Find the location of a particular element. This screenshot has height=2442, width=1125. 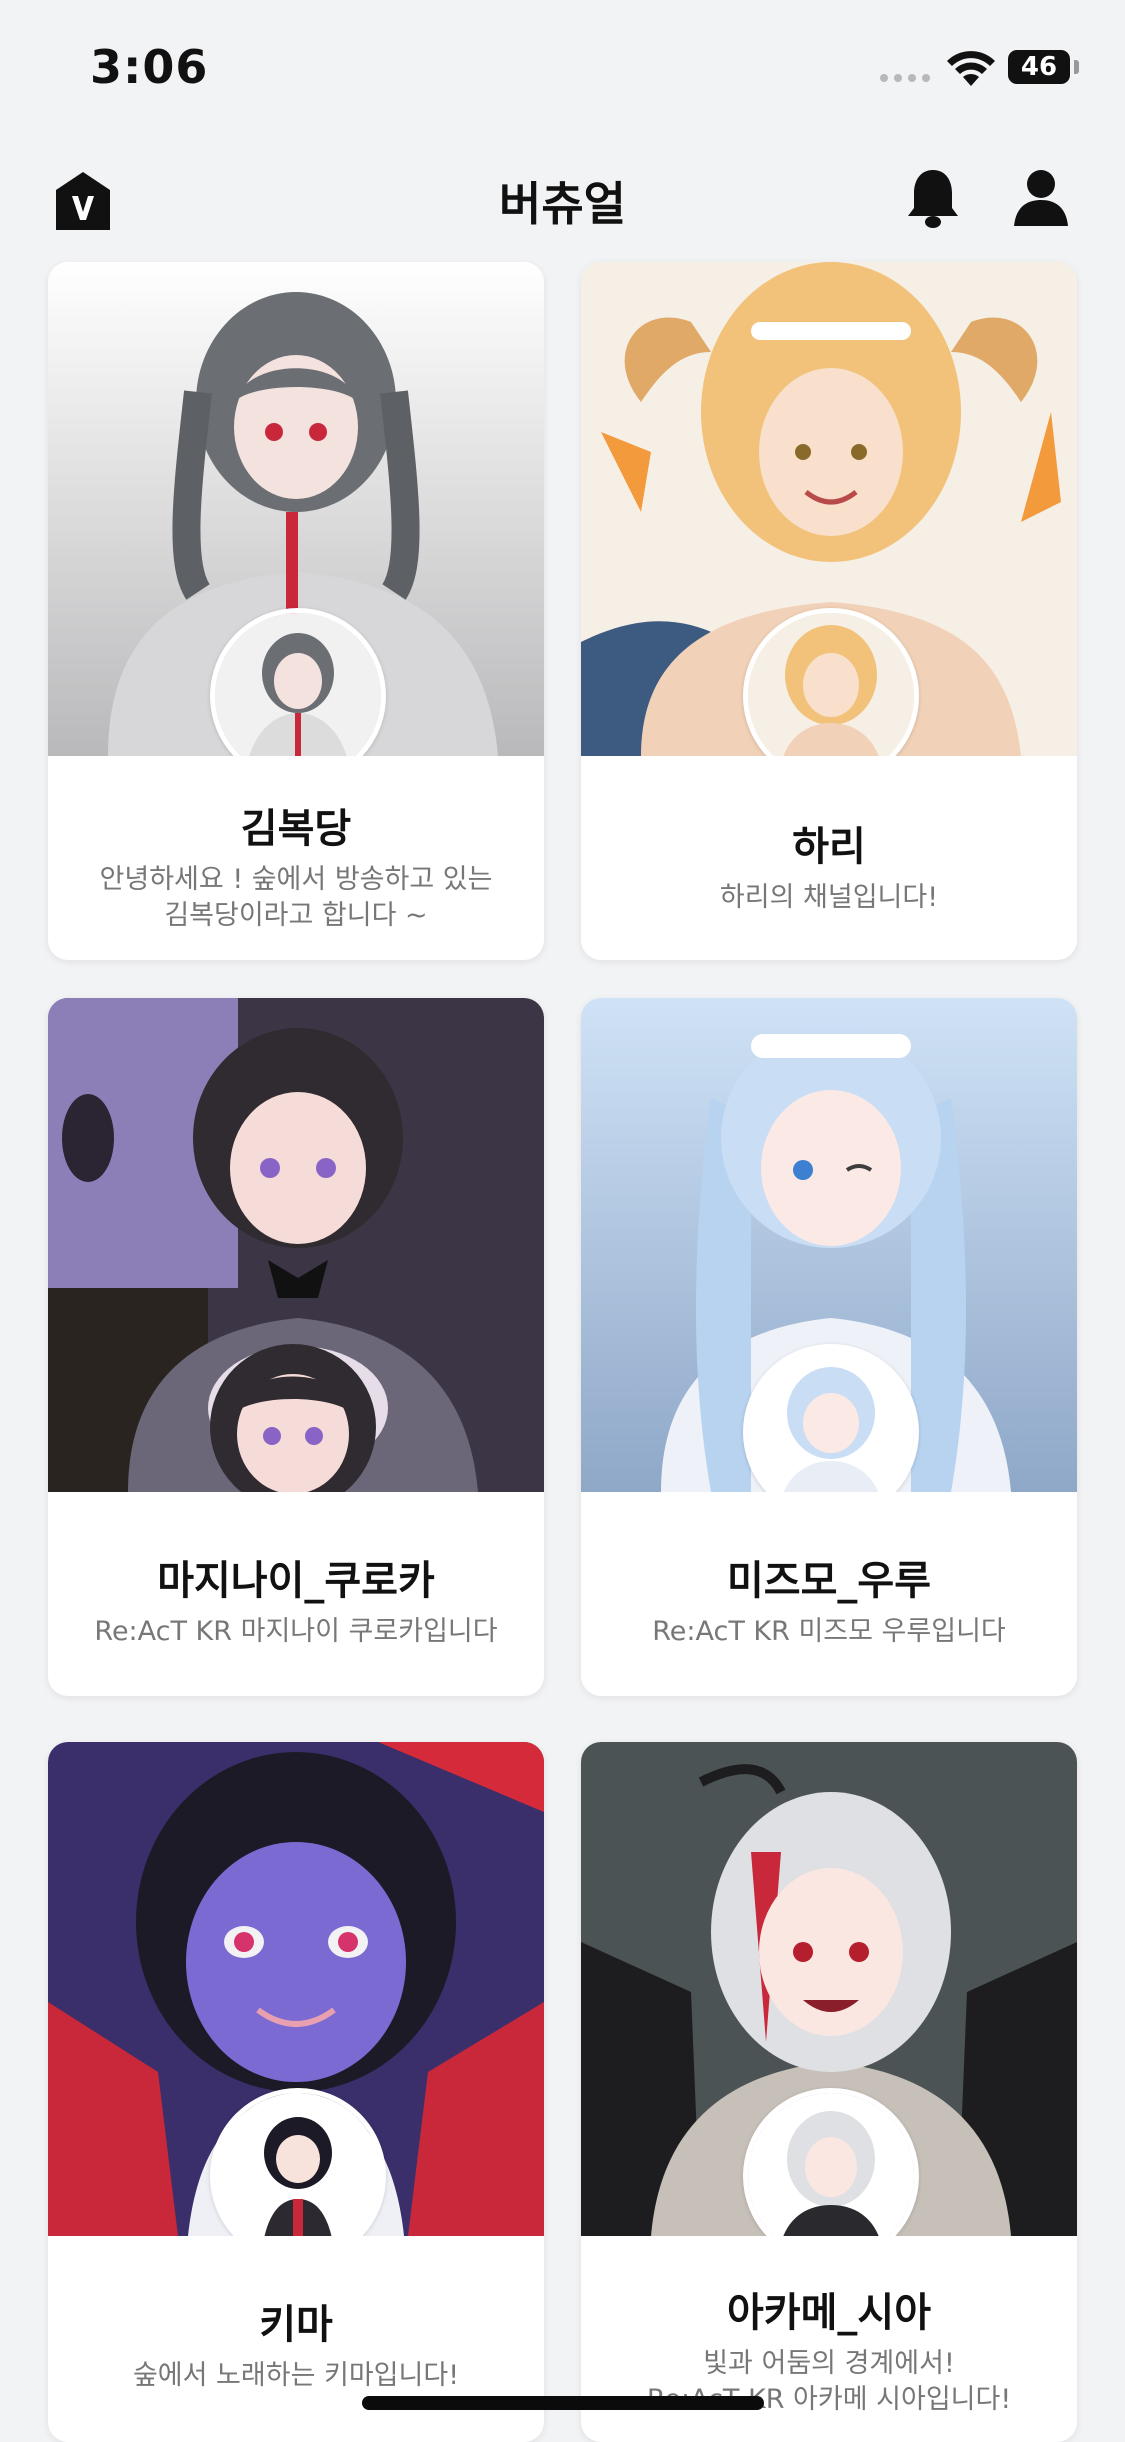

vtuber-card: 아카메_시아 빛과 어둠의 경계에서! Re:AcT KR 아카메 시아입니다! is located at coordinates (829, 2092).